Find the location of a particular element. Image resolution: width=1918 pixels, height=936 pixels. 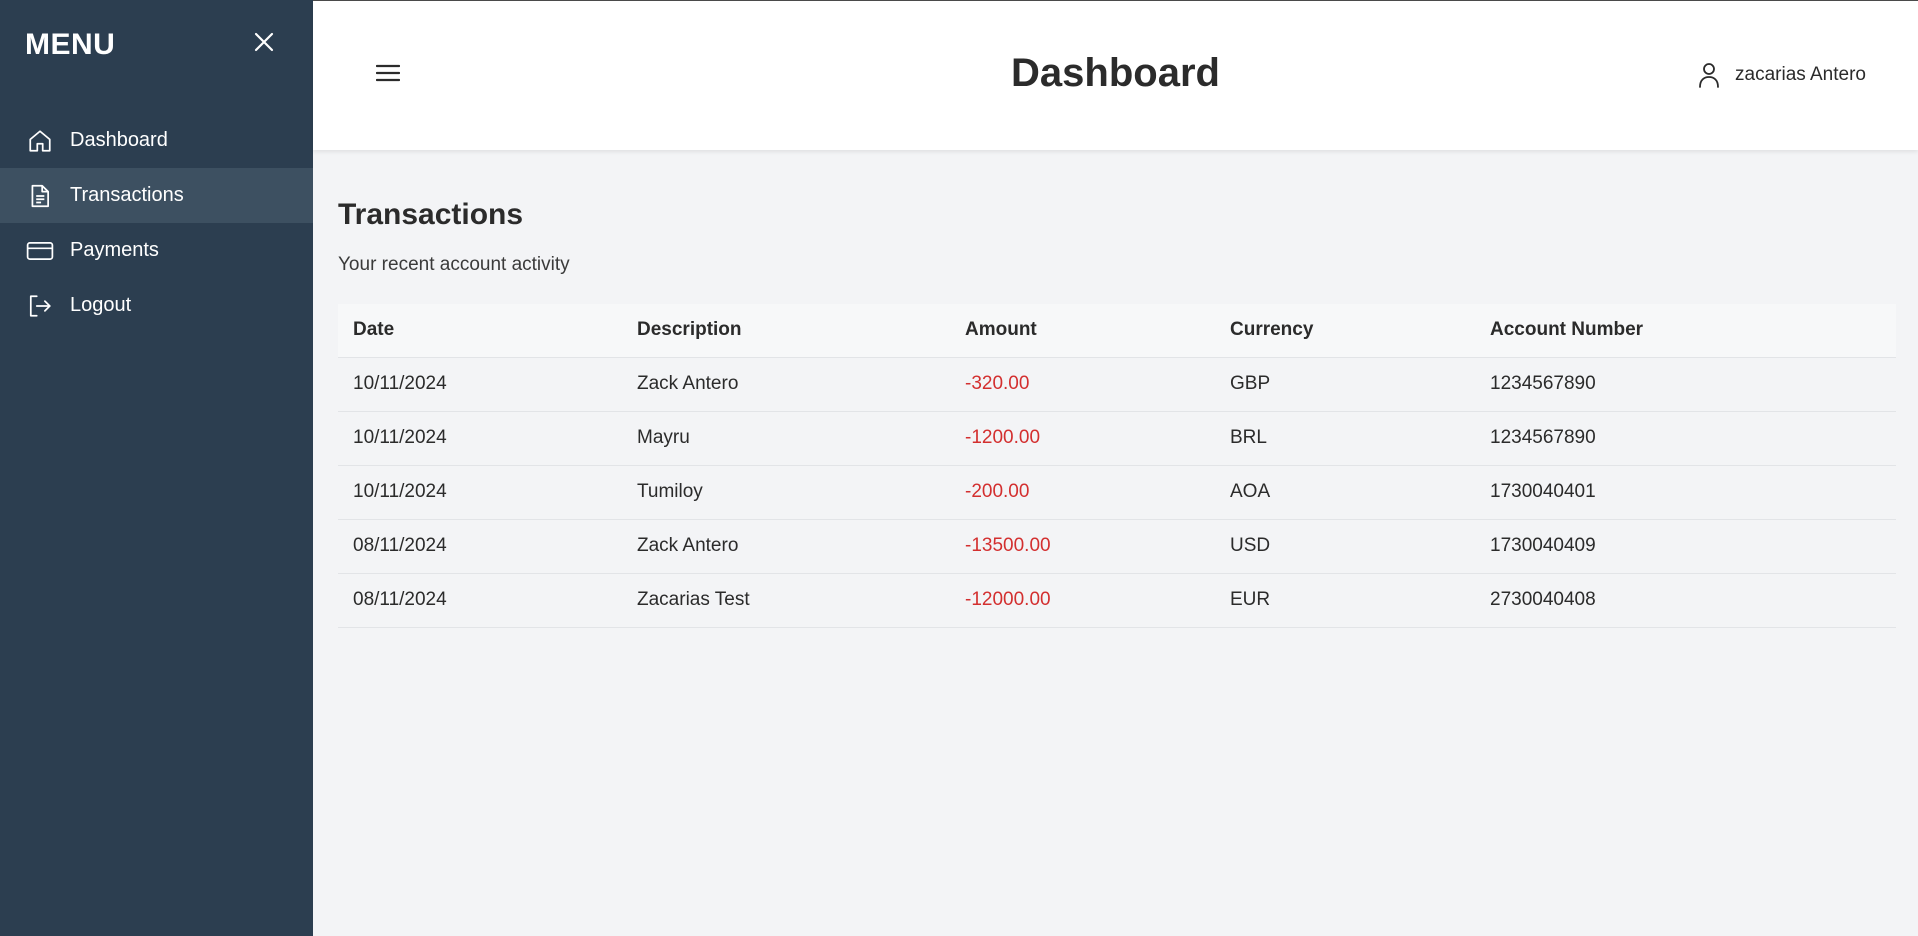

top-header: Dashboard zacarias Antero is located at coordinates (1115, 75).